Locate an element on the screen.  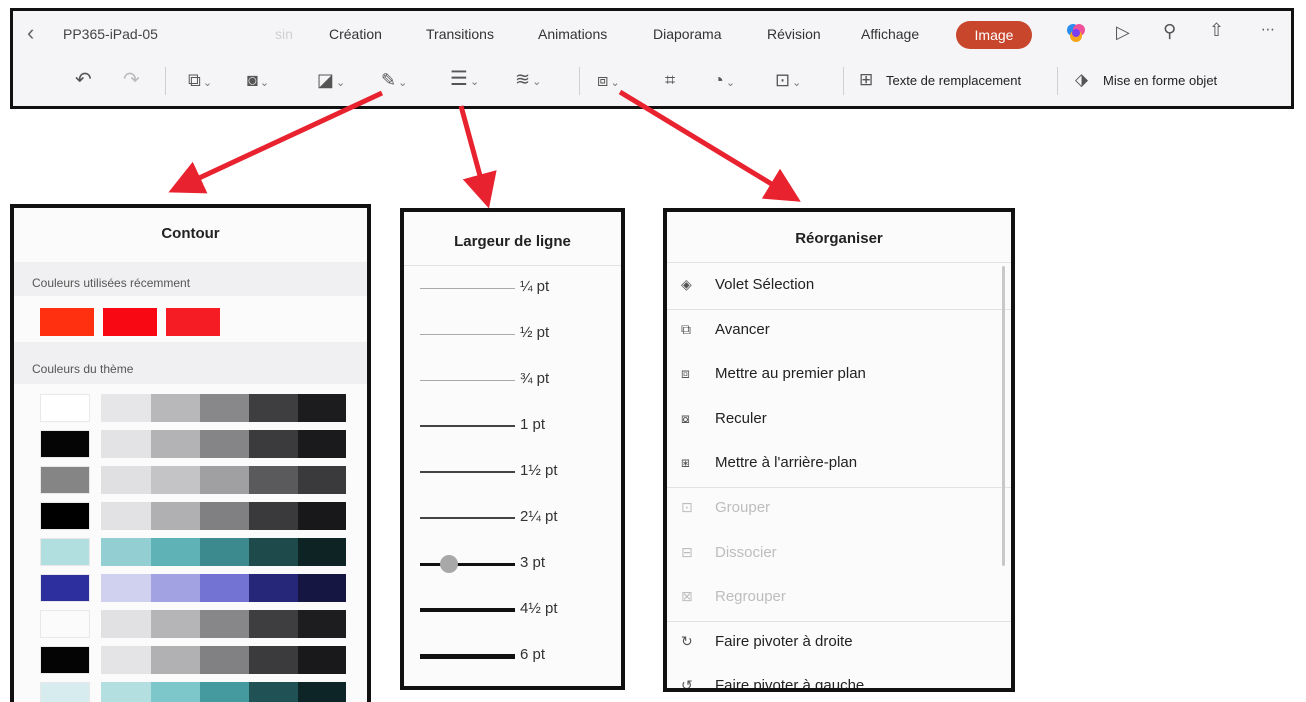
annotation-arrows is located at coordinates (484, 149).